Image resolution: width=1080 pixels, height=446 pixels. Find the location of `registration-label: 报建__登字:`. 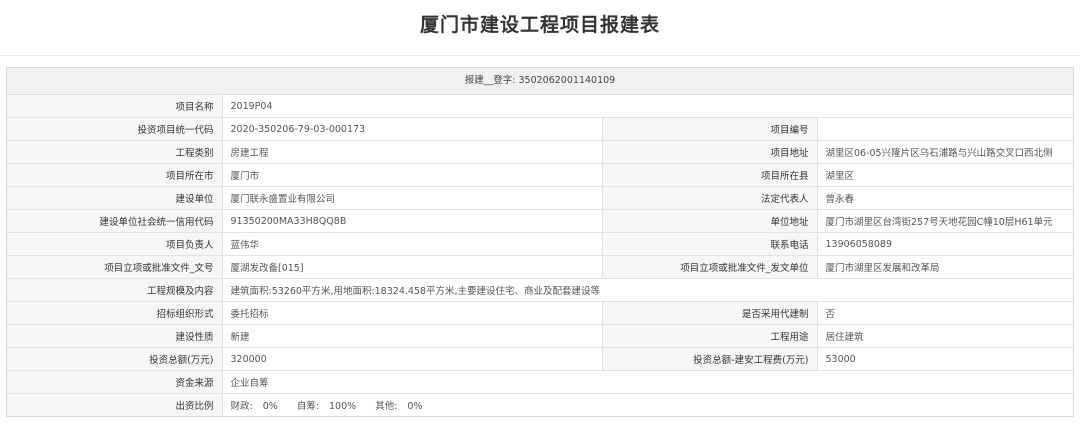

registration-label: 报建__登字: is located at coordinates (490, 80).